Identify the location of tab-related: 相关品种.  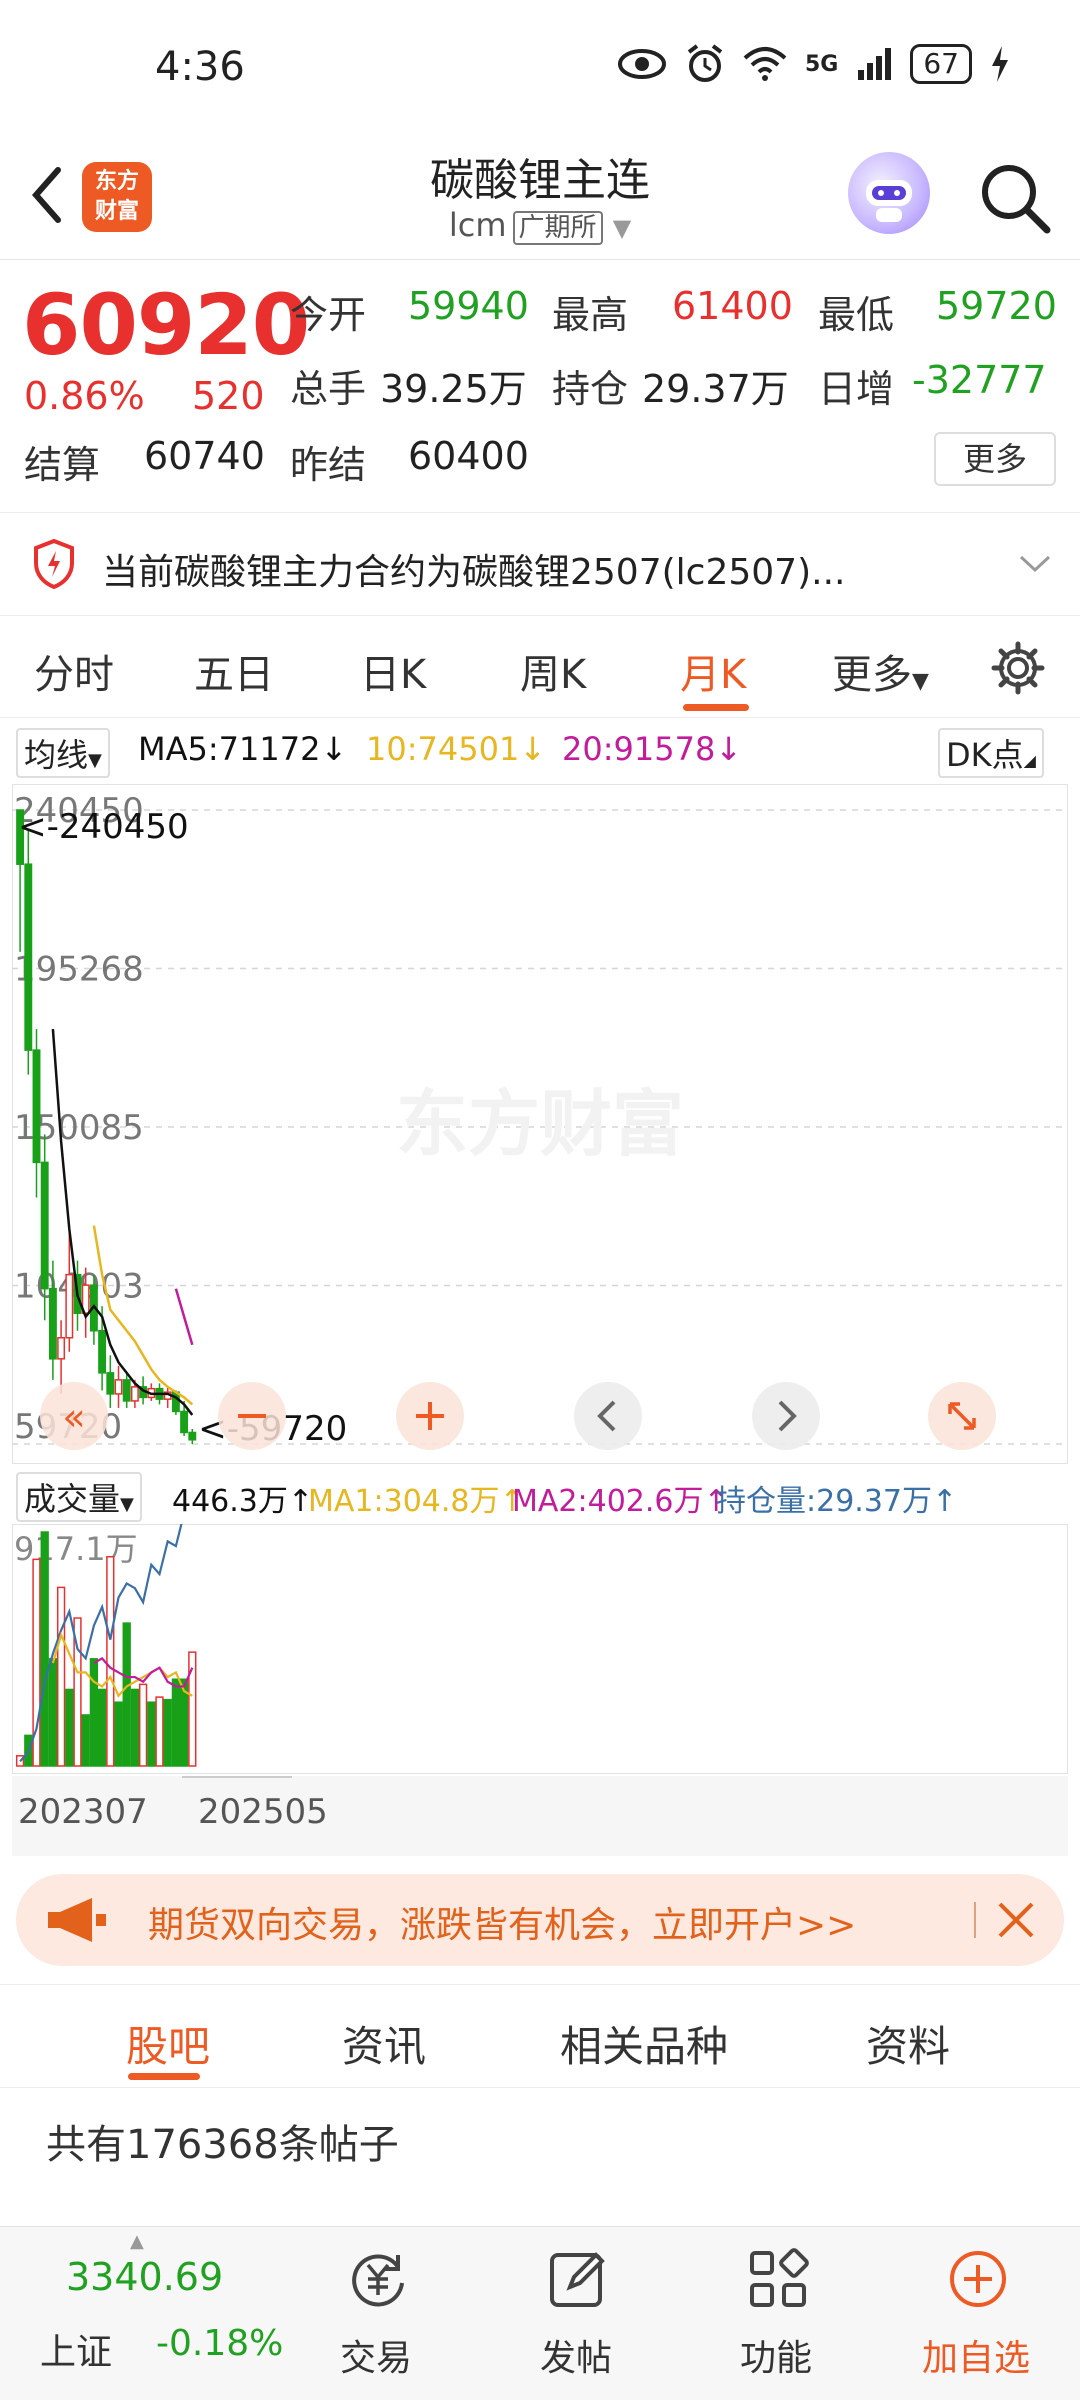
(644, 2043).